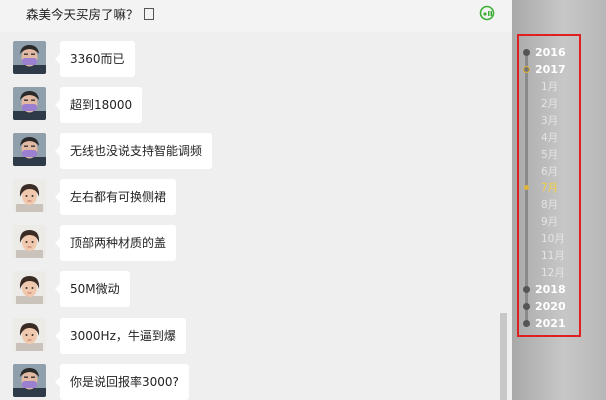 The image size is (606, 400). I want to click on timeline-month-2: 2月, so click(549, 104).